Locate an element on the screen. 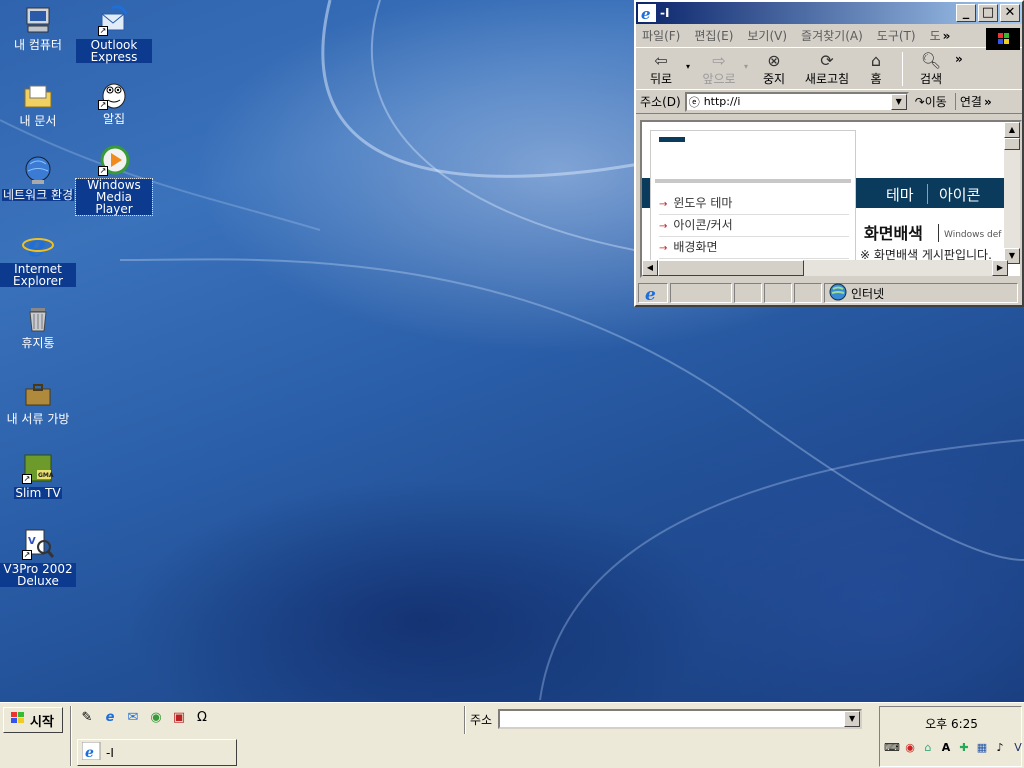 This screenshot has height=768, width=1024. scroll-right-button: ▶ is located at coordinates (1000, 268).